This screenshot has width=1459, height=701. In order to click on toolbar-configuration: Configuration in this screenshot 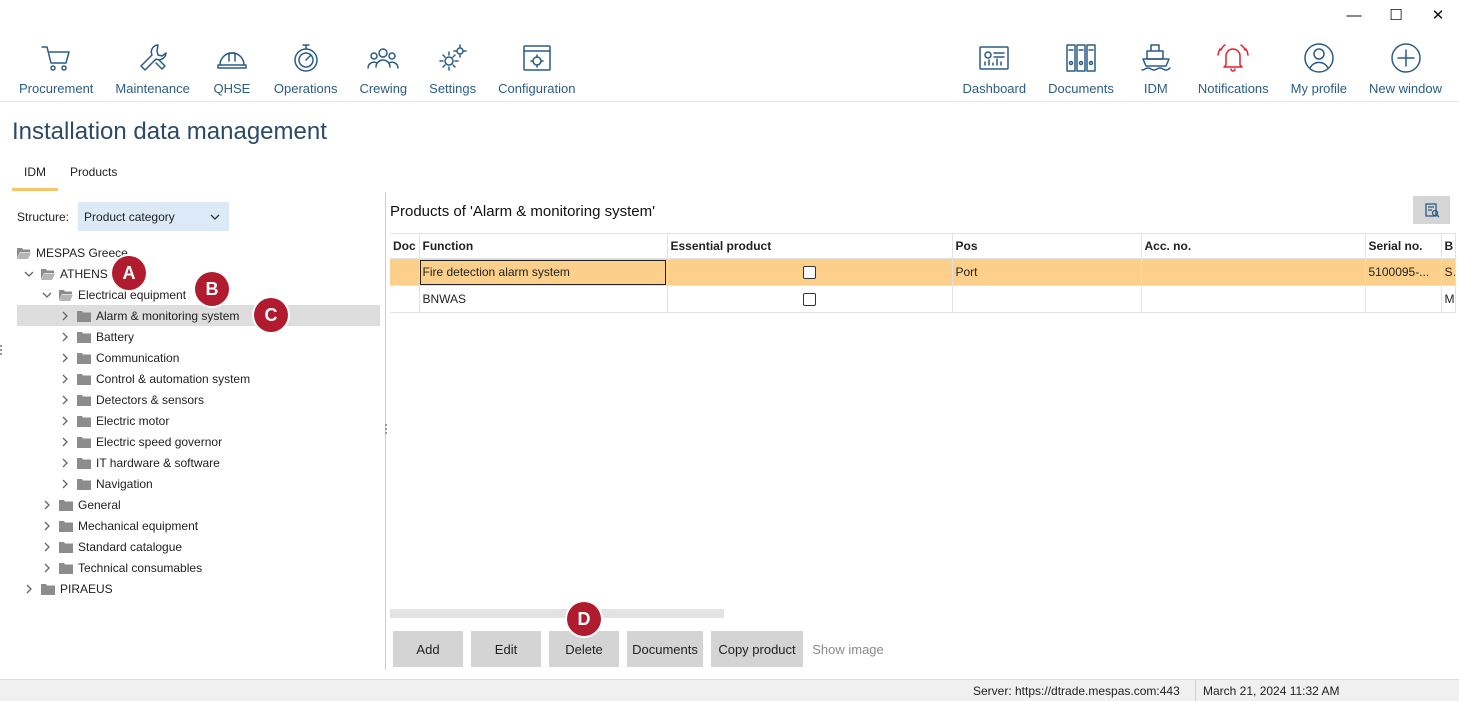, I will do `click(536, 67)`.